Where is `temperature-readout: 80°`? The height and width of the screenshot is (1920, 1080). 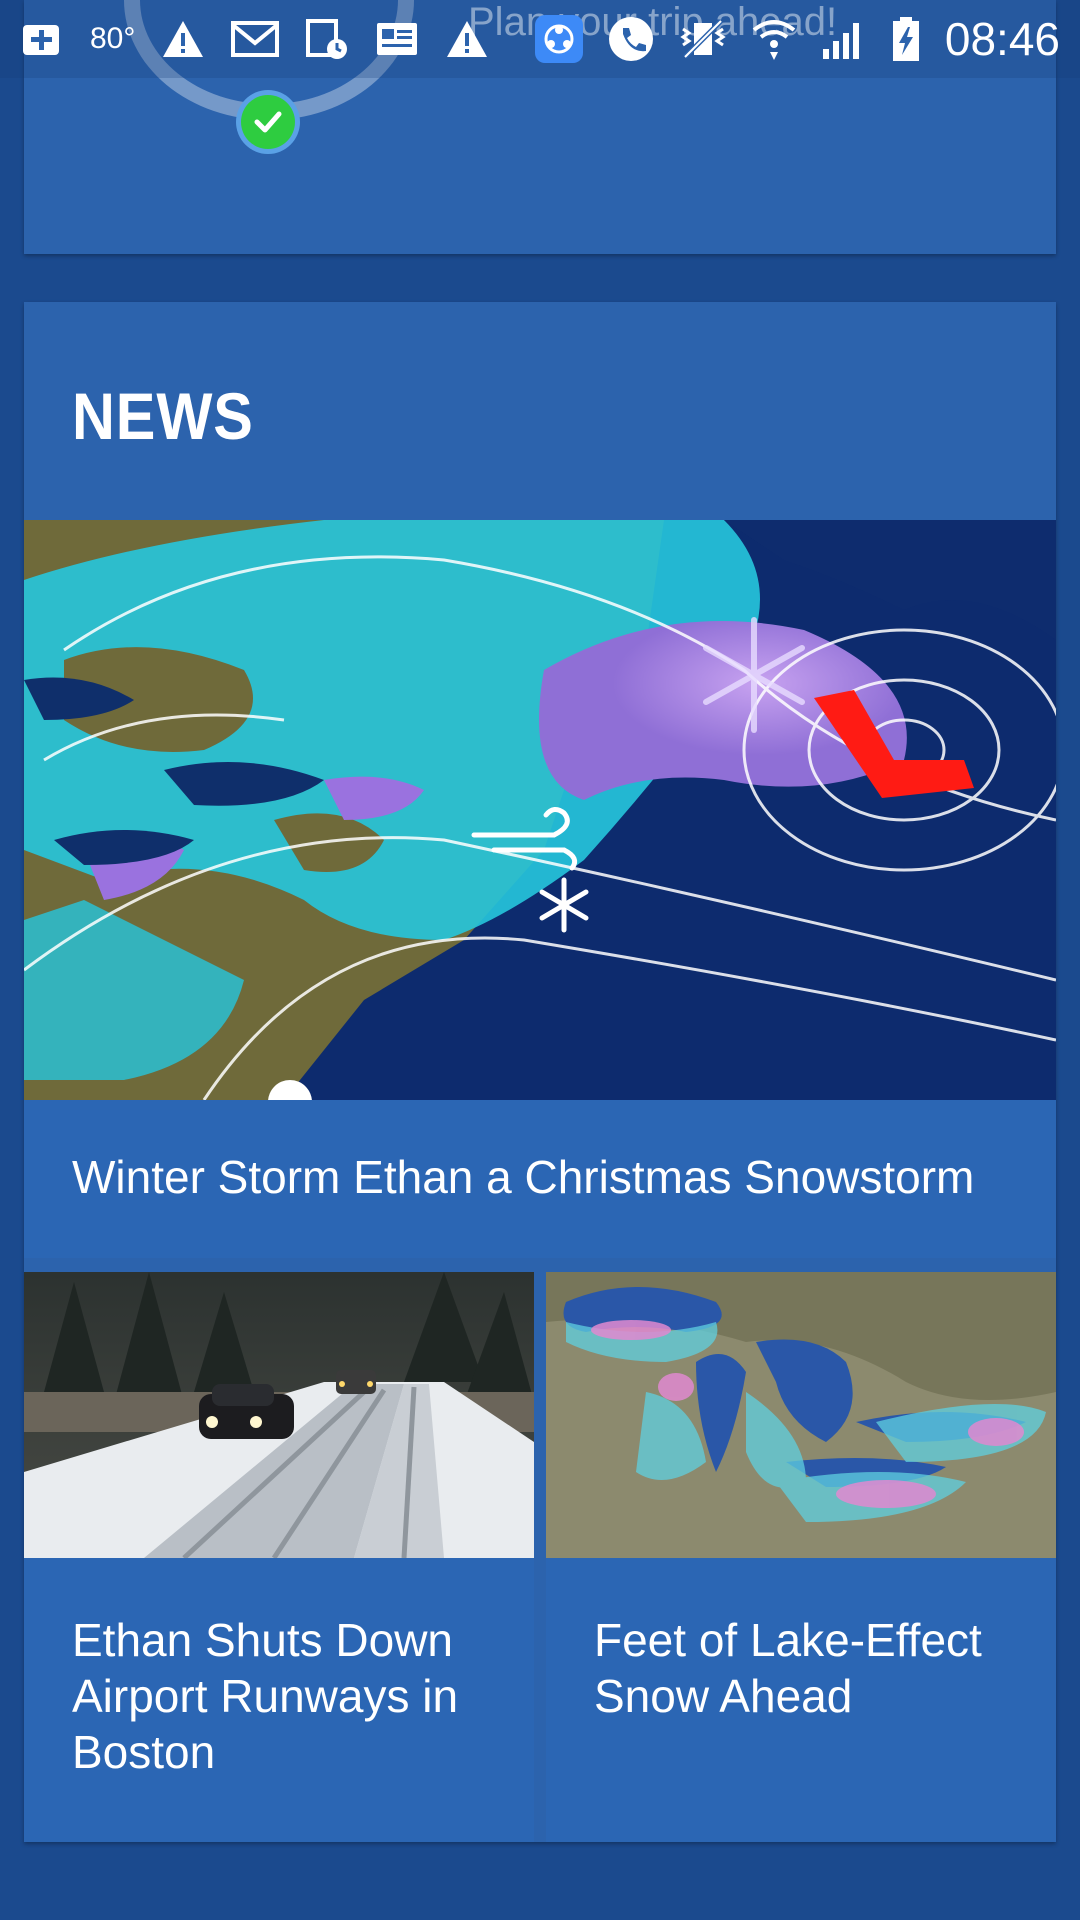 temperature-readout: 80° is located at coordinates (113, 38).